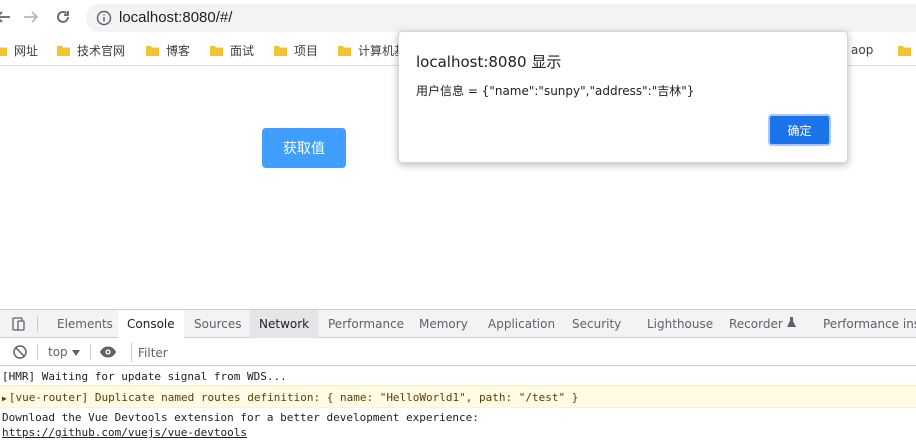 The width and height of the screenshot is (916, 443). What do you see at coordinates (217, 324) in the screenshot?
I see `tab-sources: Sources` at bounding box center [217, 324].